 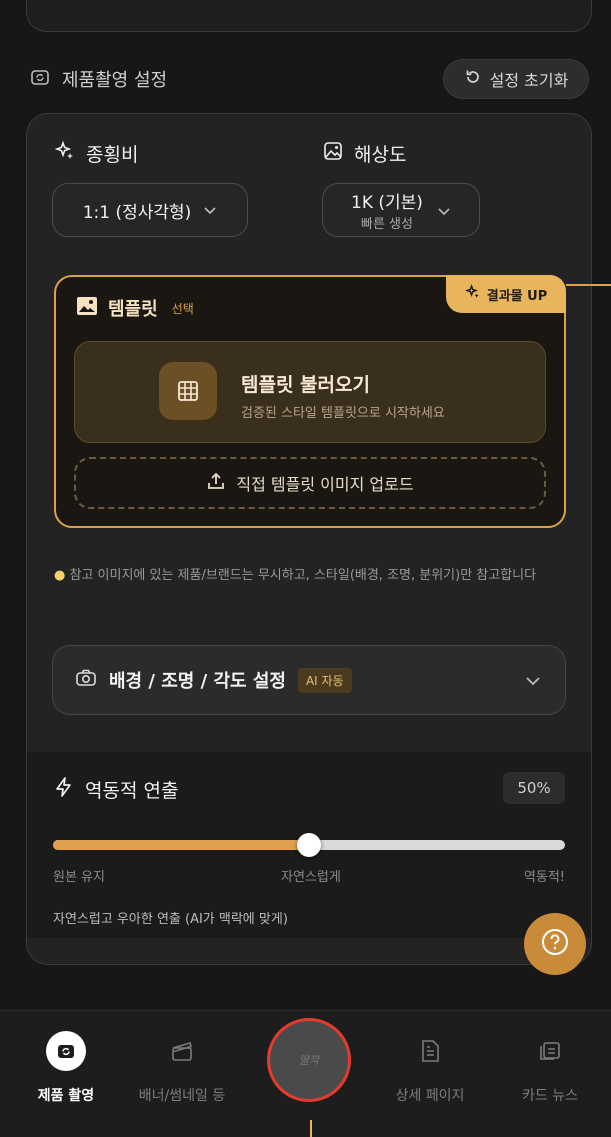 What do you see at coordinates (181, 845) in the screenshot?
I see `slider-fill` at bounding box center [181, 845].